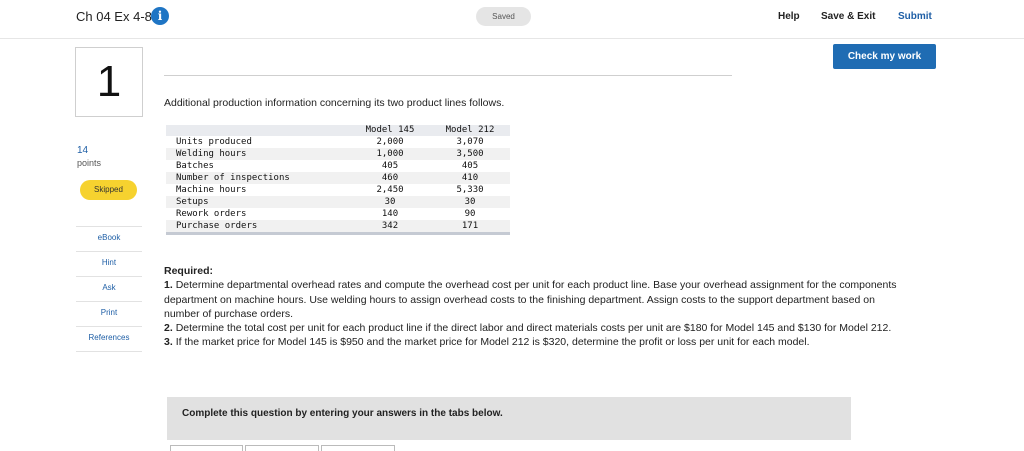 This screenshot has width=1024, height=451. I want to click on assignment-title: Ch 04 Ex 4-8, so click(114, 16).